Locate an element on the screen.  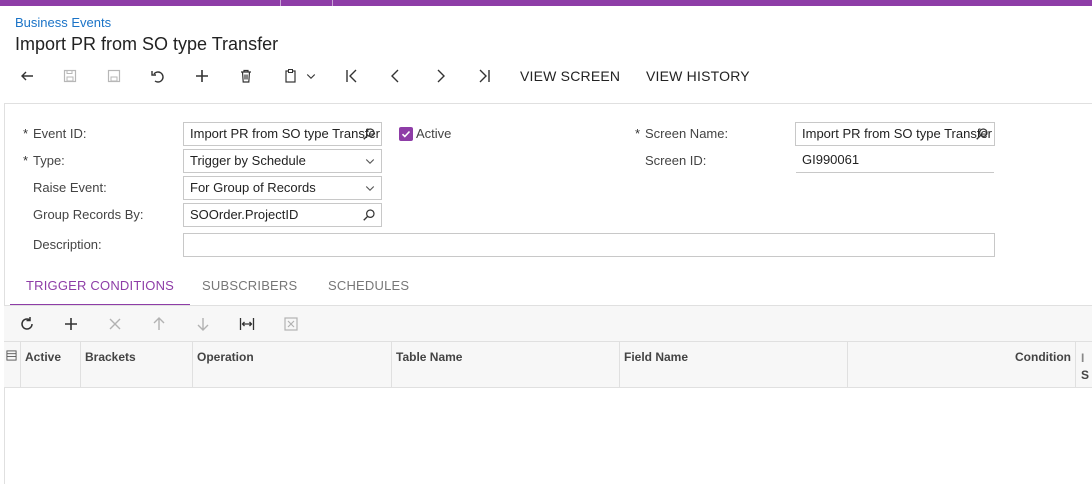
move-down-button is located at coordinates (203, 324).